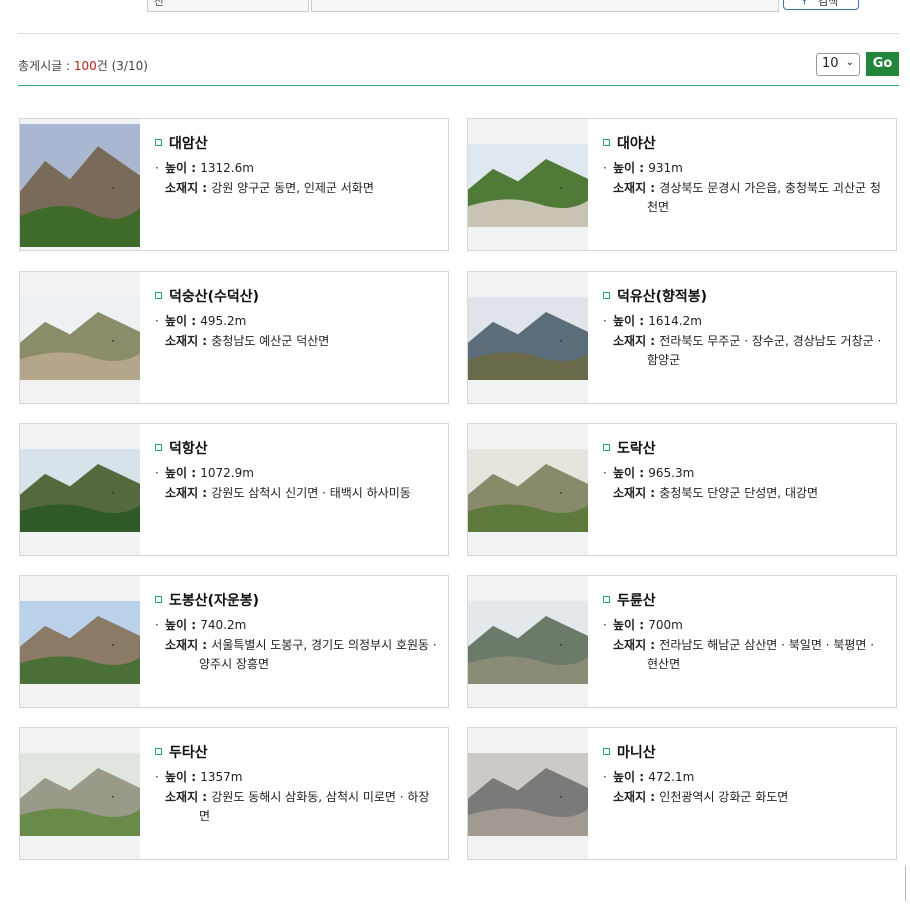 This screenshot has width=910, height=919. I want to click on mountain-name-text: 두륜산, so click(636, 601).